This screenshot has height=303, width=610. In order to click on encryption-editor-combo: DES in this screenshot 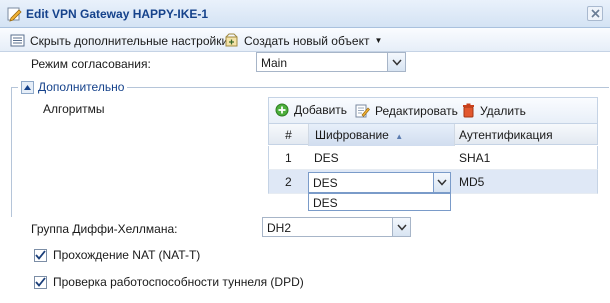, I will do `click(379, 182)`.